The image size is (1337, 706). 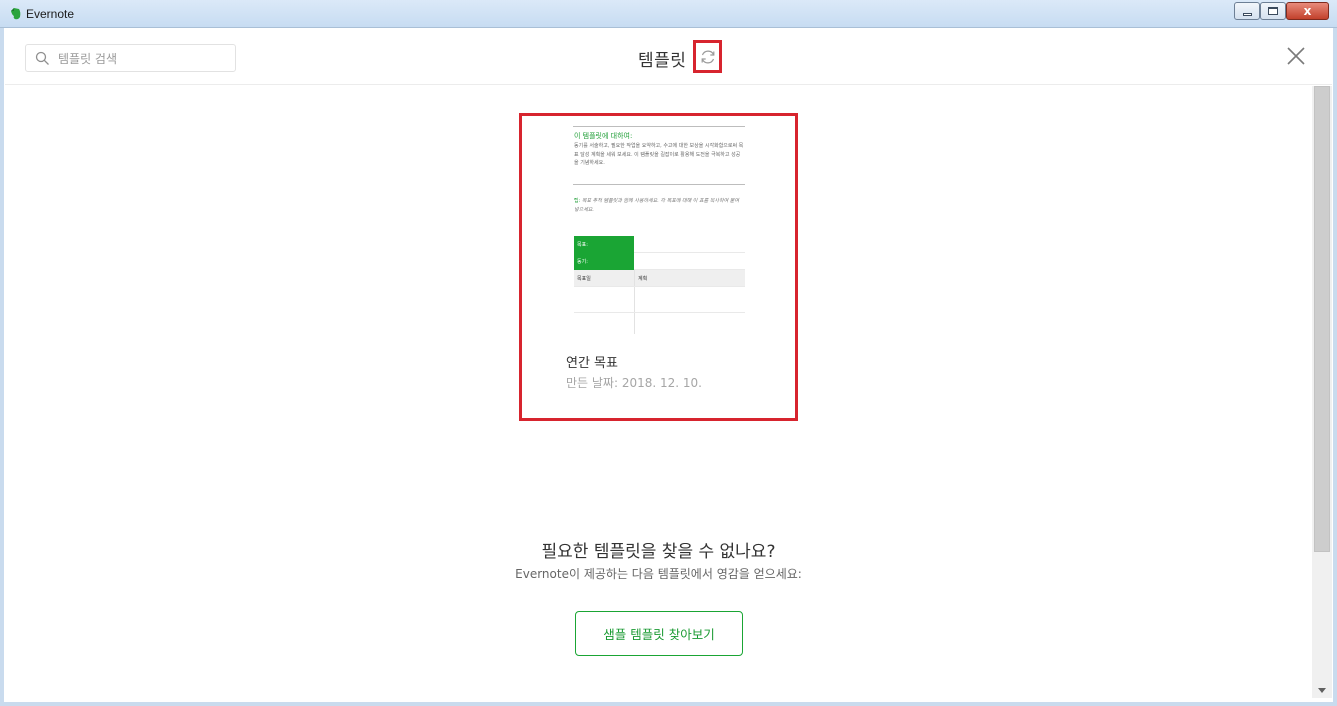 What do you see at coordinates (659, 633) in the screenshot?
I see `browse-sample-templates-button: 샘플 템플릿 찾아보기` at bounding box center [659, 633].